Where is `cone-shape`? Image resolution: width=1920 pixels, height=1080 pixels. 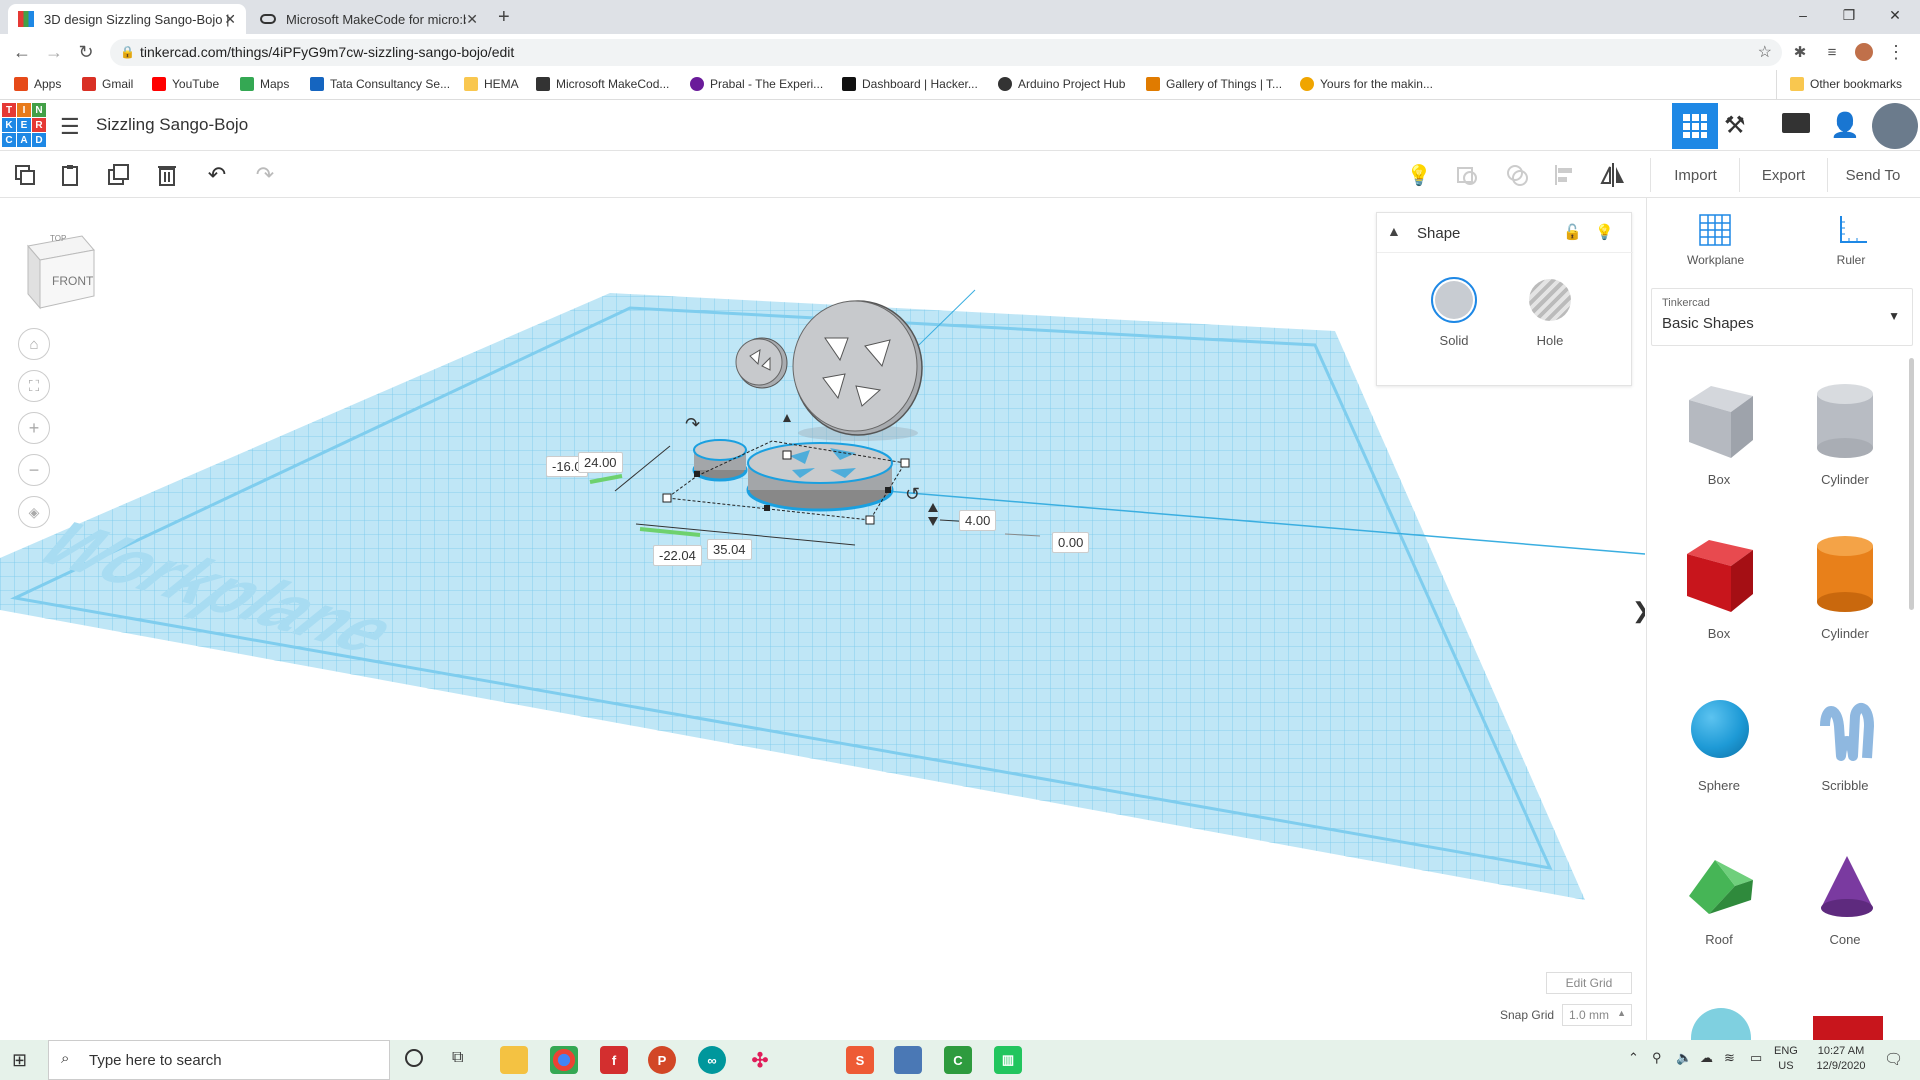 cone-shape is located at coordinates (1847, 887).